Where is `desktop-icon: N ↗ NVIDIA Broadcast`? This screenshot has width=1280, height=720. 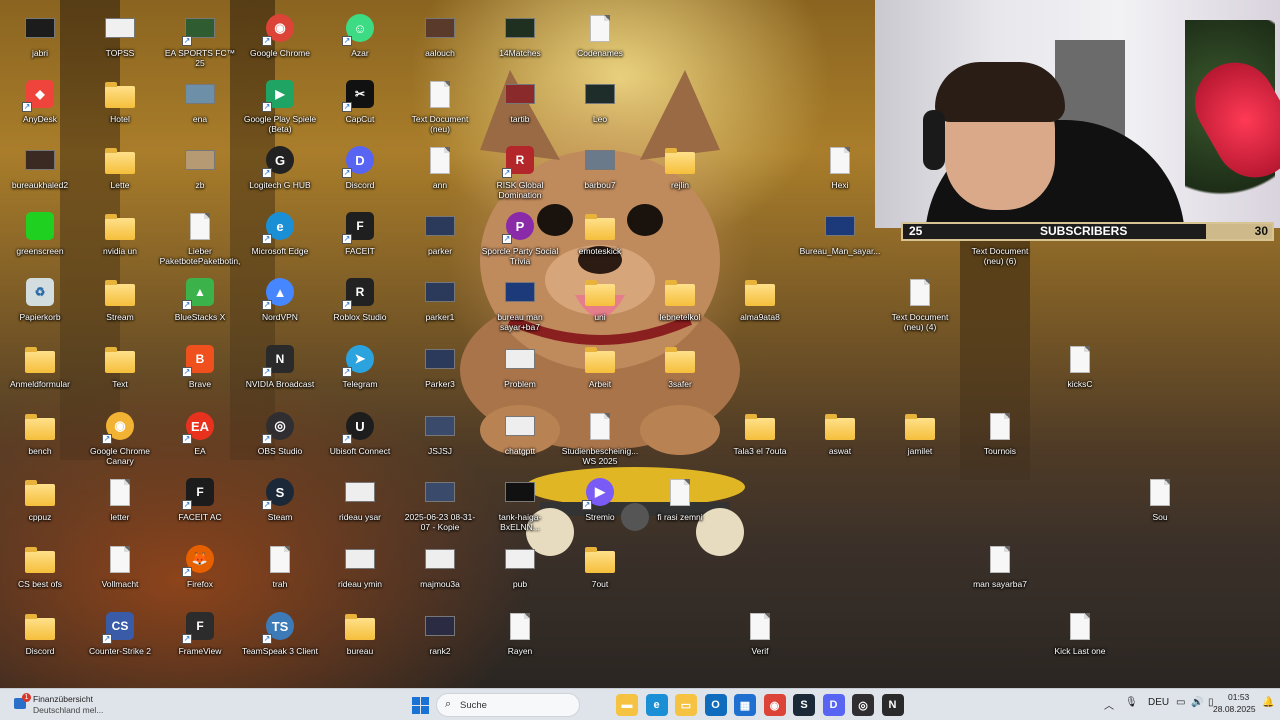
desktop-icon: N ↗ NVIDIA Broadcast is located at coordinates (280, 366).